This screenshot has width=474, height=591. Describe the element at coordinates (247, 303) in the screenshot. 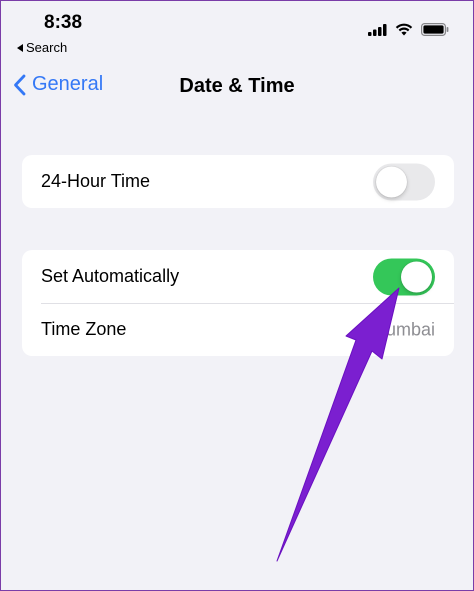

I see `row-separator` at that location.